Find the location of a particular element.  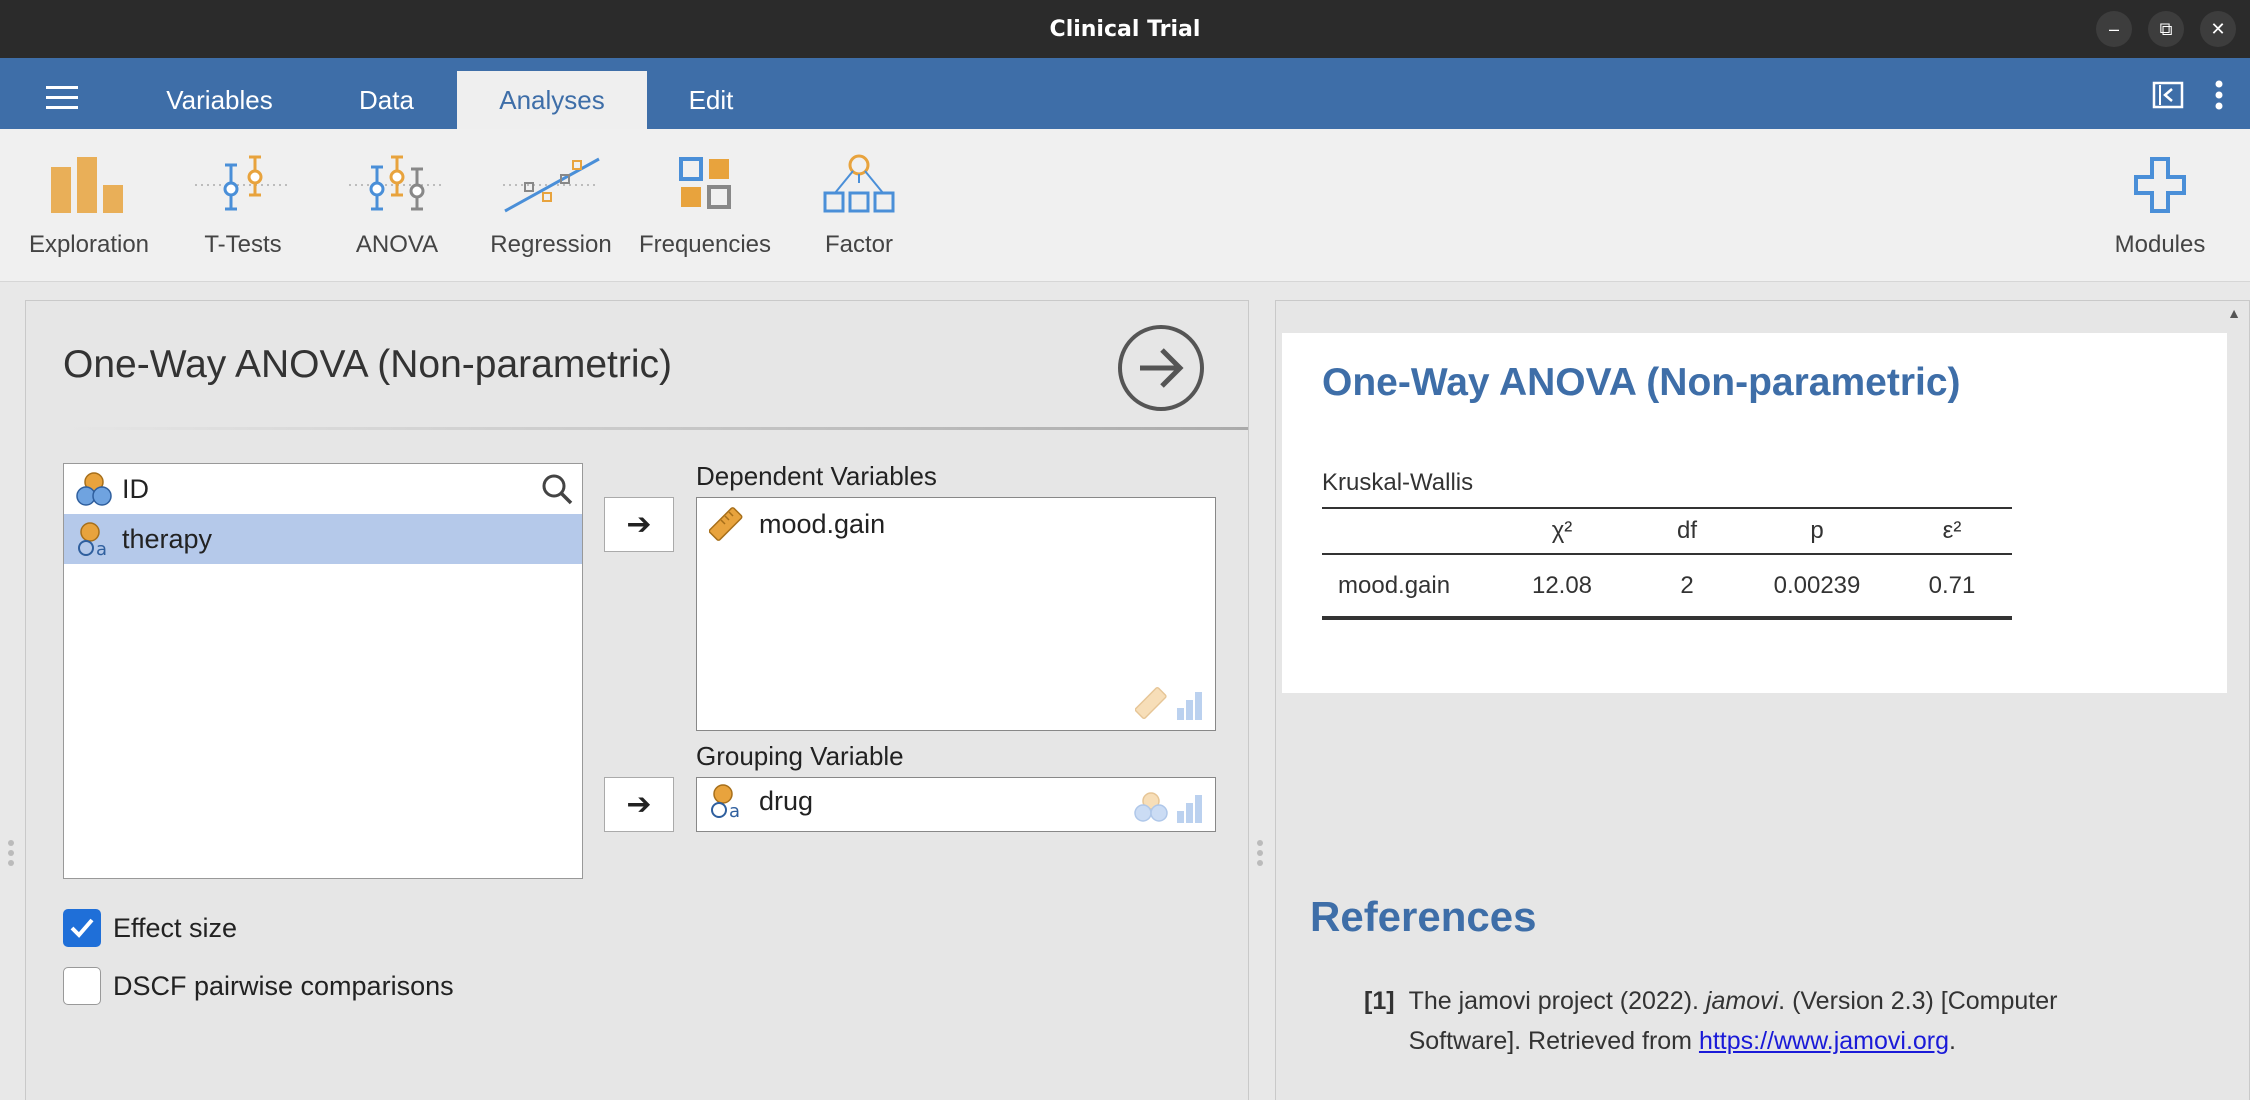

table-row: mood.gain 12.08 2 0.00239 0.71 is located at coordinates (1667, 587).